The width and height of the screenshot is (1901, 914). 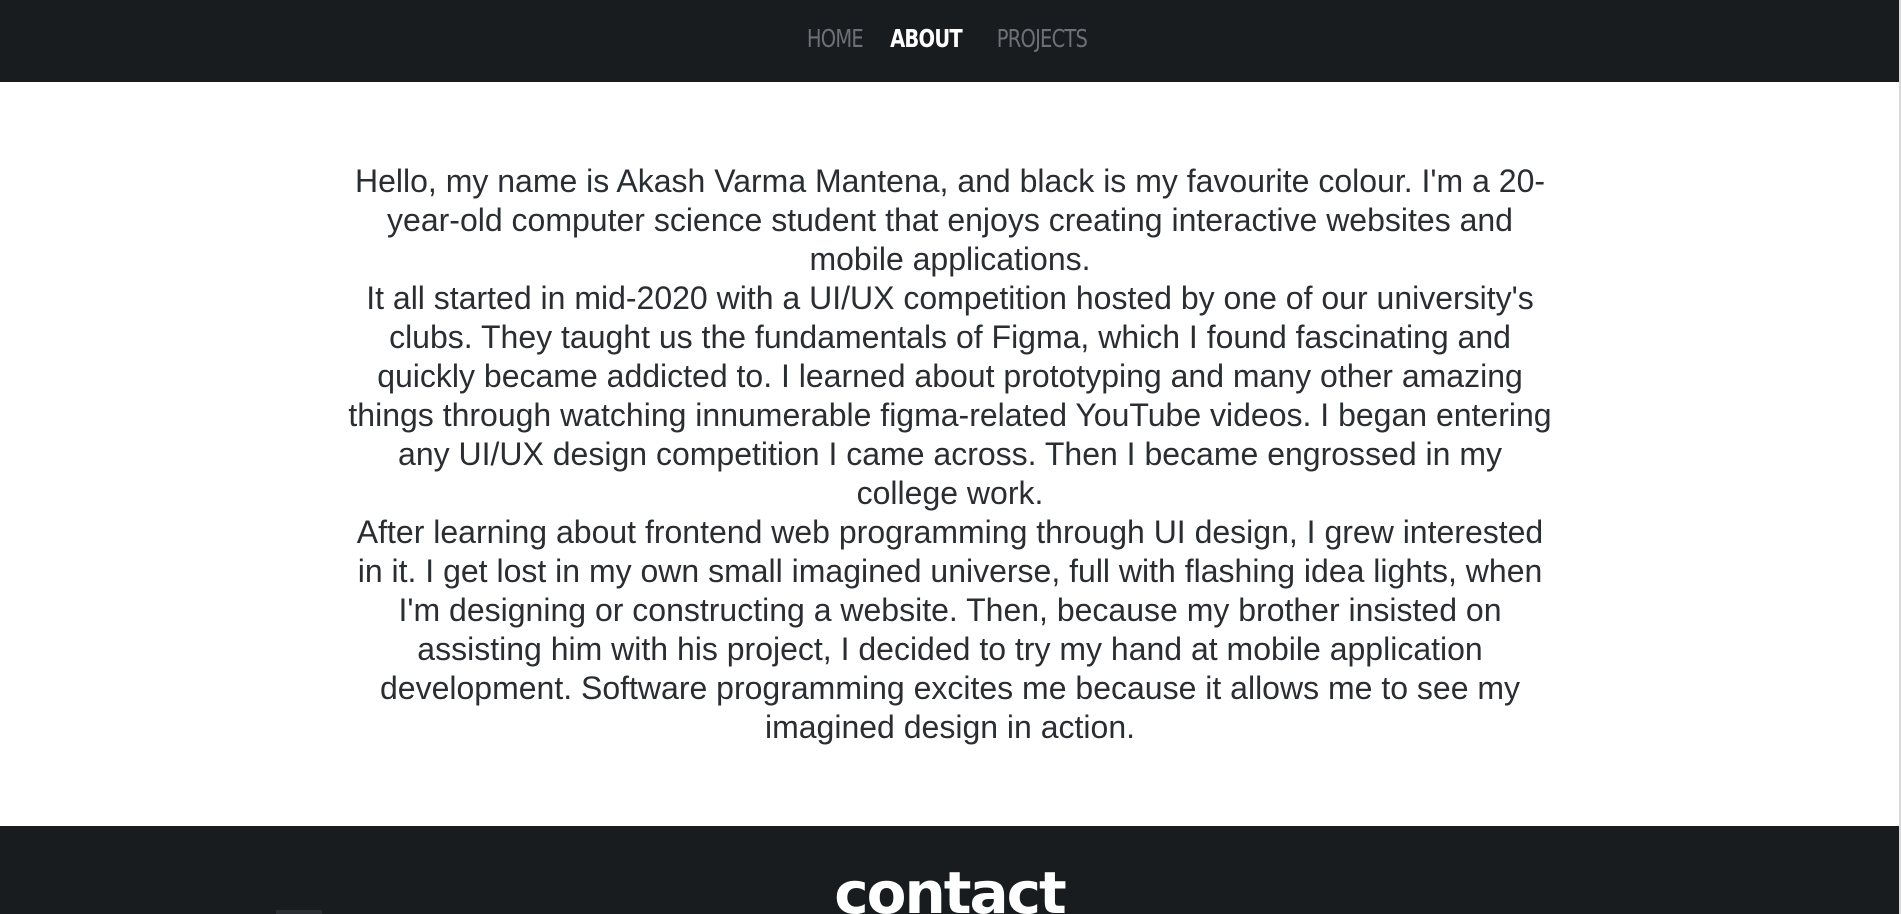 I want to click on nav-links: HOME ABOUT PROJECTS, so click(x=949, y=38).